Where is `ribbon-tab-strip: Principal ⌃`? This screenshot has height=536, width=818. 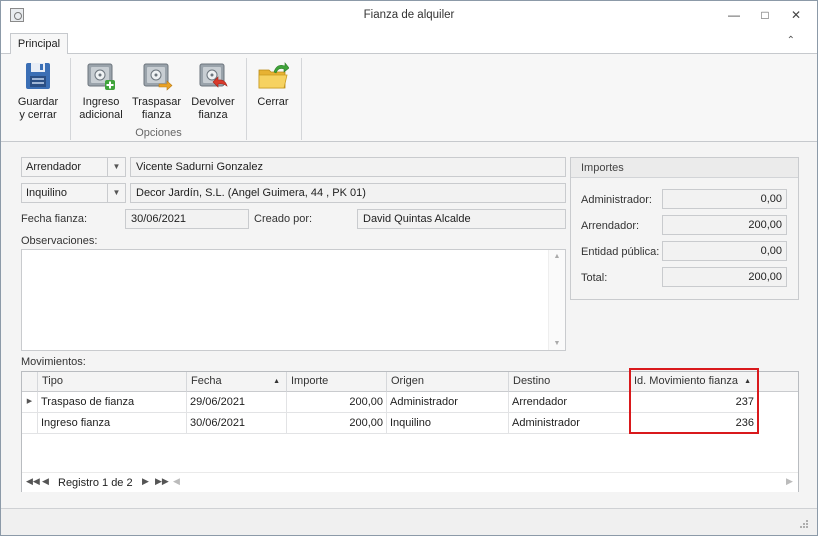
ribbon-tab-strip: Principal ⌃ is located at coordinates (409, 42).